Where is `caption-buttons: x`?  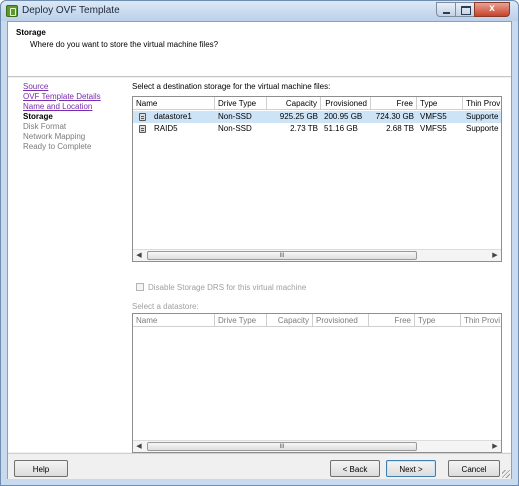 caption-buttons: x is located at coordinates (473, 9).